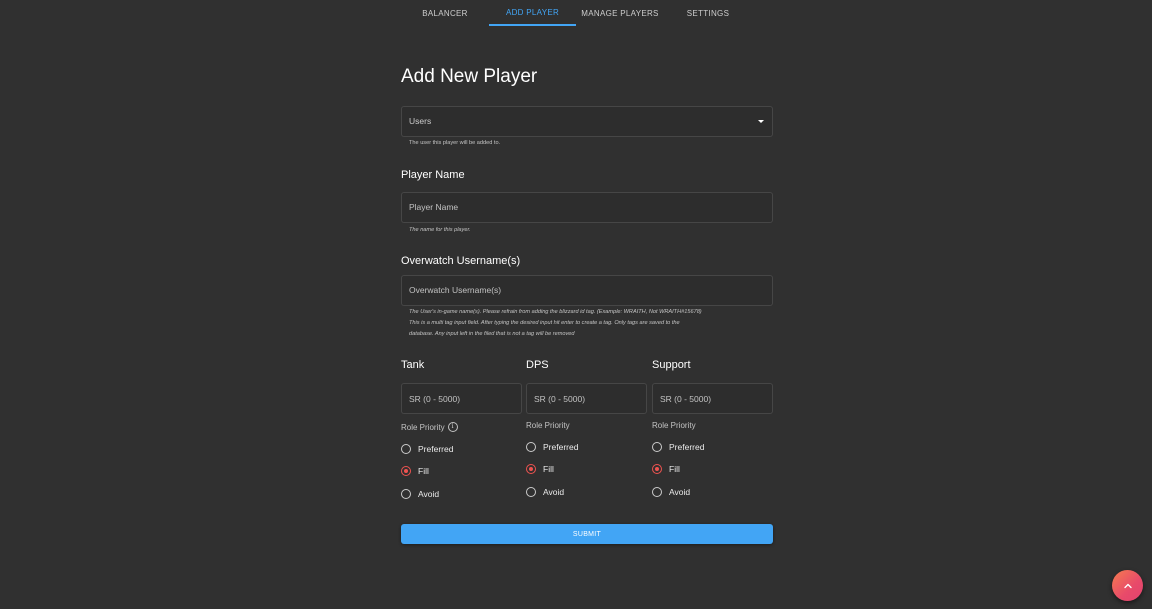 This screenshot has height=609, width=1152. I want to click on info-icon: i, so click(452, 427).